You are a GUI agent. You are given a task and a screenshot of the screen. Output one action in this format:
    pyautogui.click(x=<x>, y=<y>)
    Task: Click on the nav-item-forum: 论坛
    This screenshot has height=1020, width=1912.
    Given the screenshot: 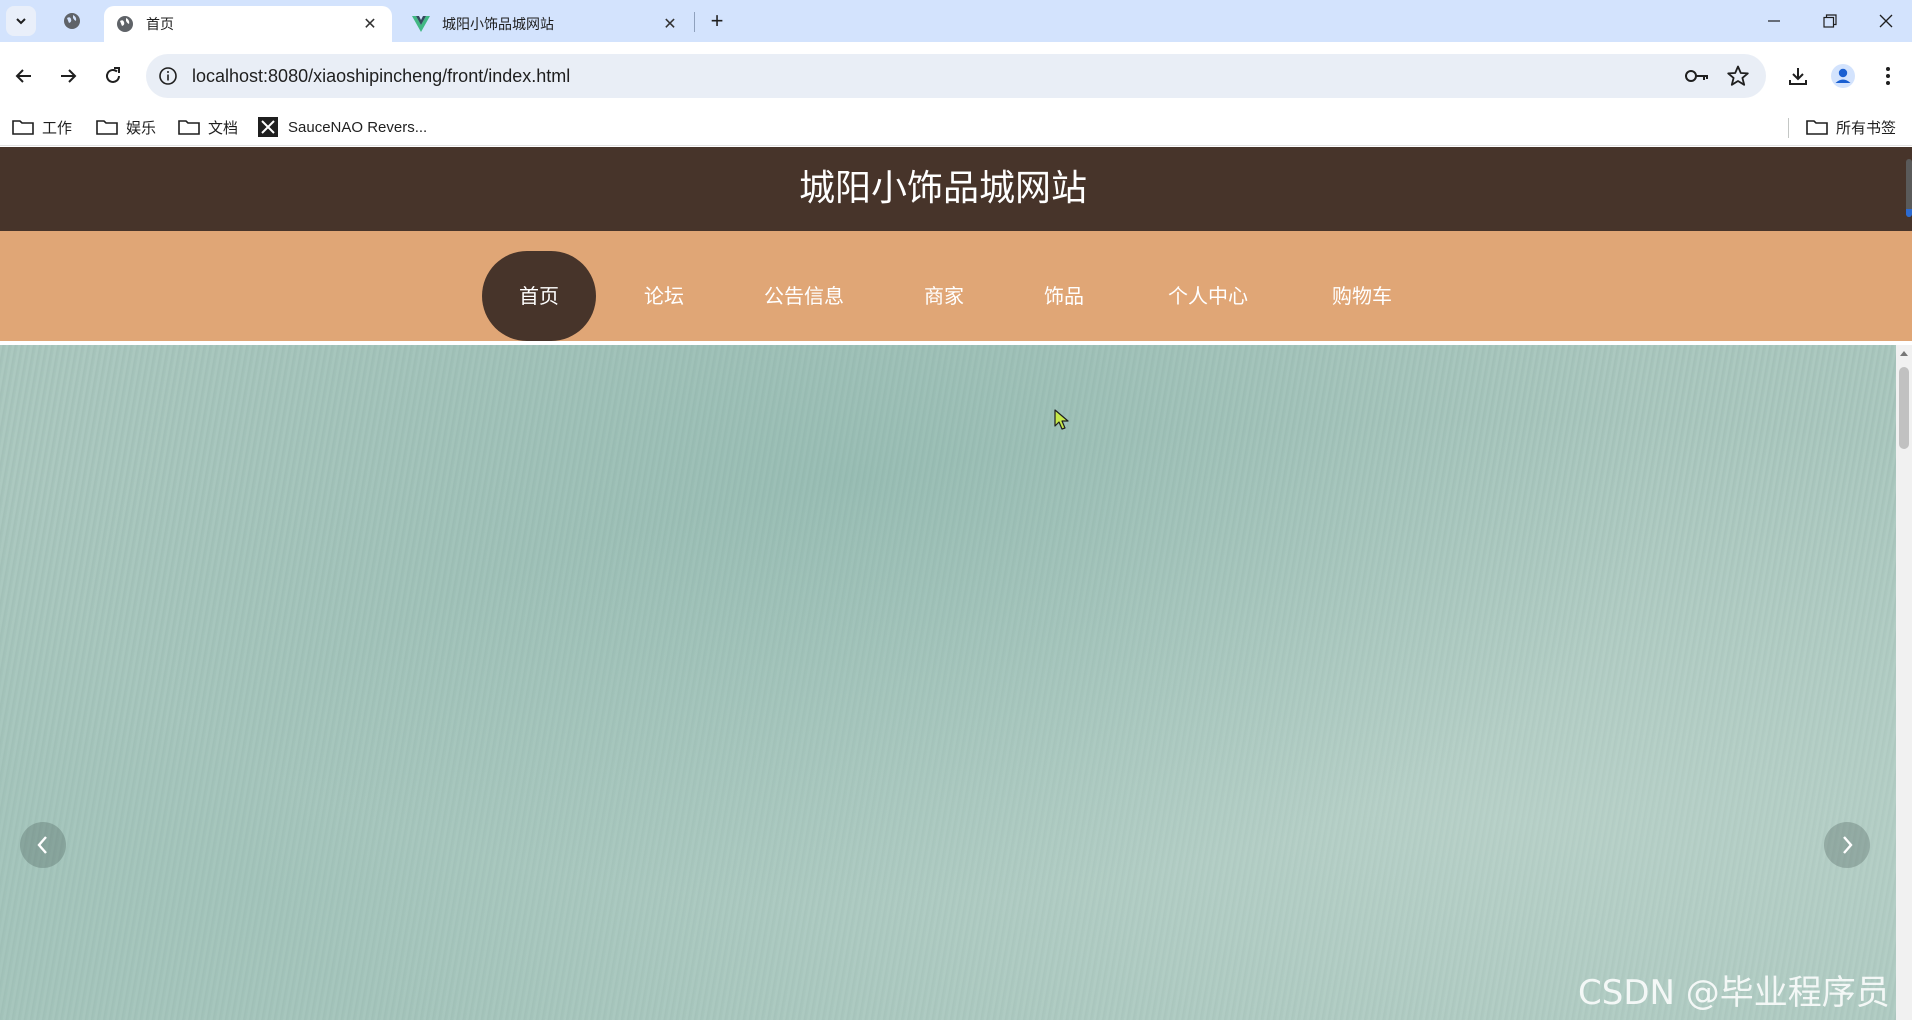 What is the action you would take?
    pyautogui.click(x=664, y=296)
    